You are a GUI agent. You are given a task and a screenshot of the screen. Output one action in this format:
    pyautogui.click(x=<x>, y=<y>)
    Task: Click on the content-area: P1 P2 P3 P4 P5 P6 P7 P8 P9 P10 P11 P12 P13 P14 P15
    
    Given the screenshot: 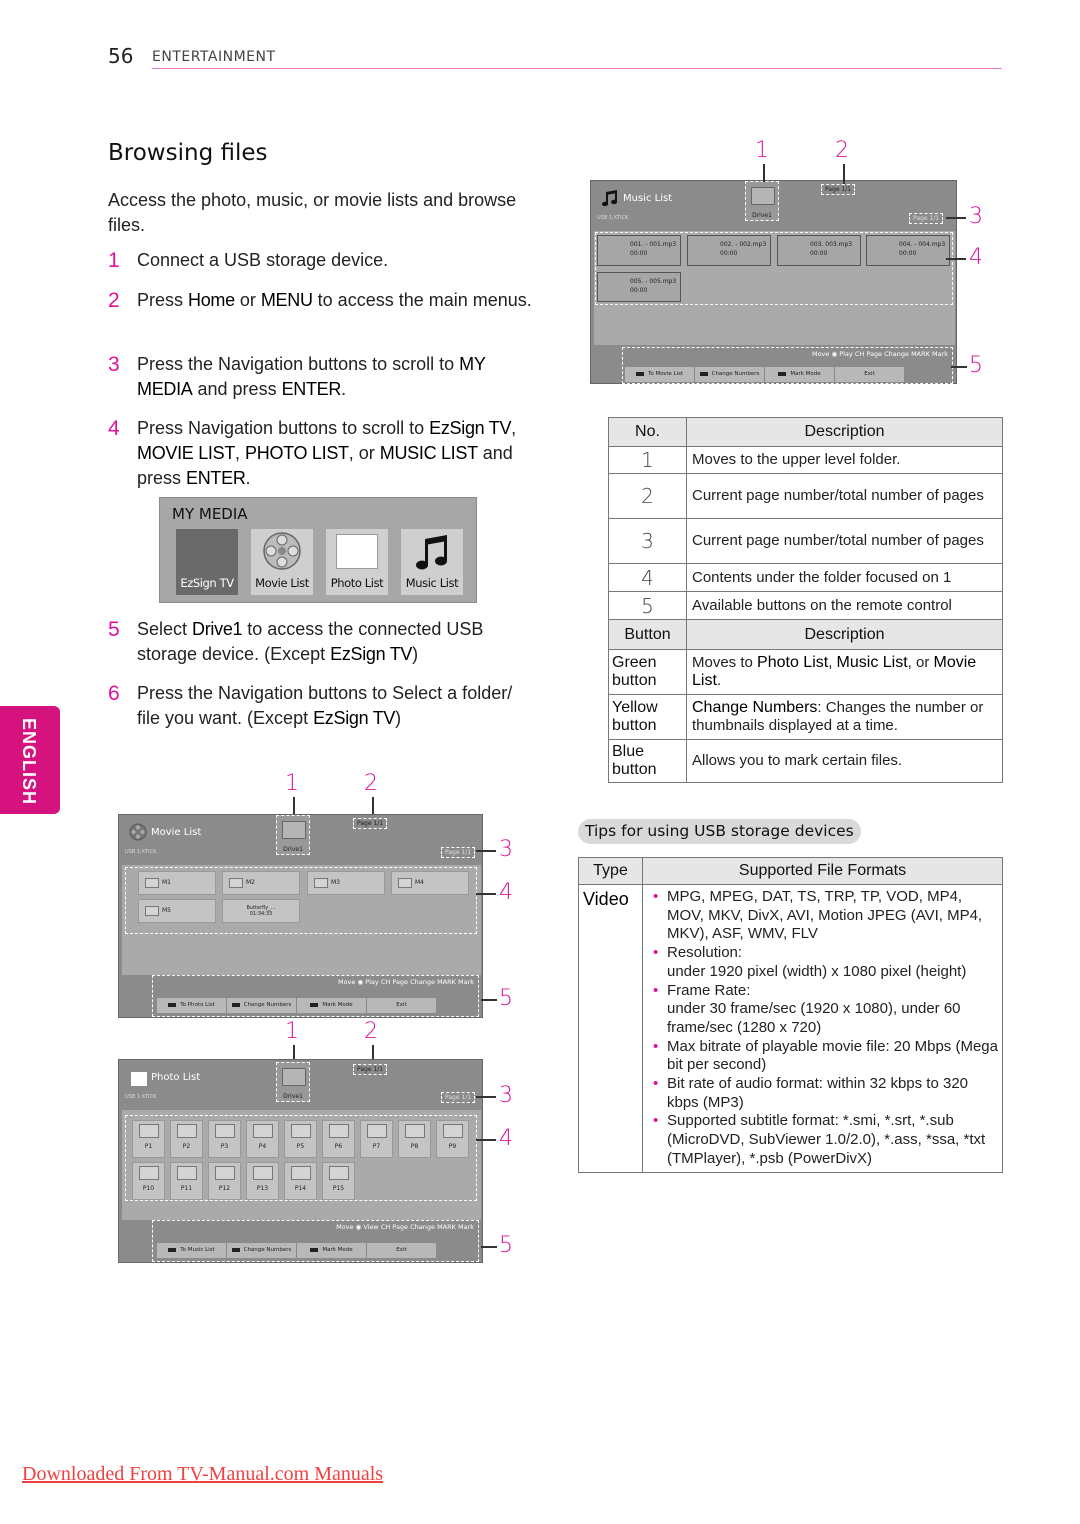 What is the action you would take?
    pyautogui.click(x=301, y=1165)
    